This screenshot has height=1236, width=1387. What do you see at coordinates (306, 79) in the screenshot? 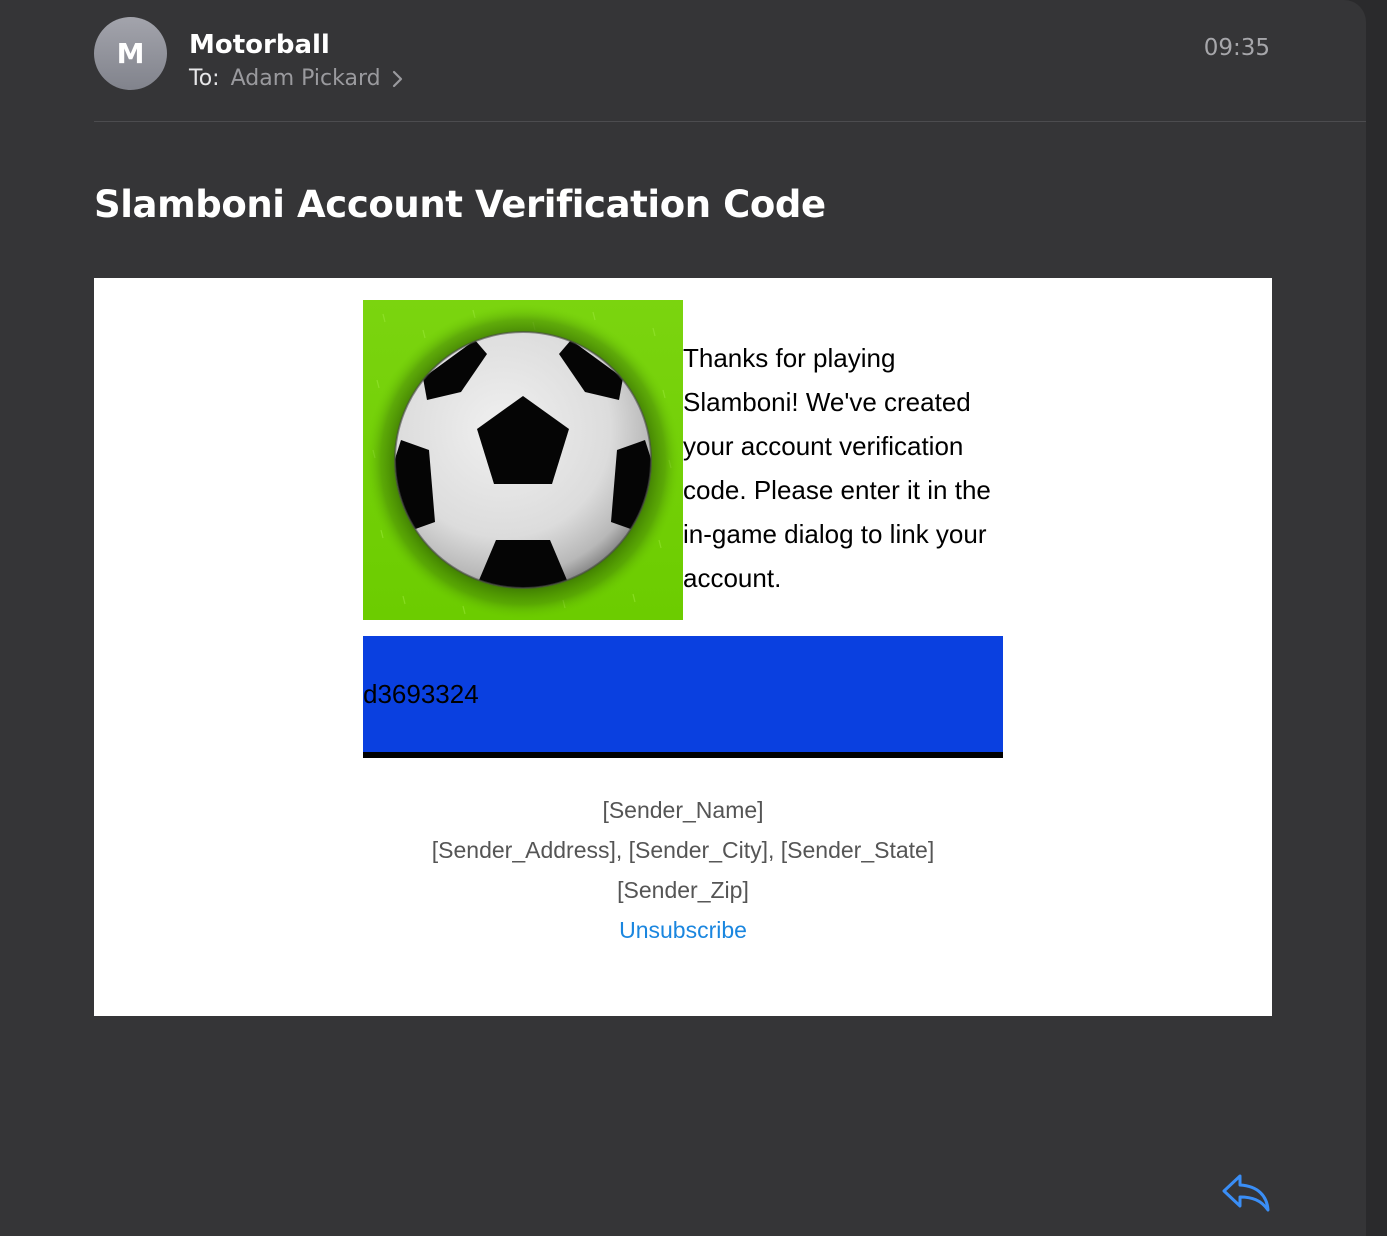
I see `recipient-name: Adam Pickard` at bounding box center [306, 79].